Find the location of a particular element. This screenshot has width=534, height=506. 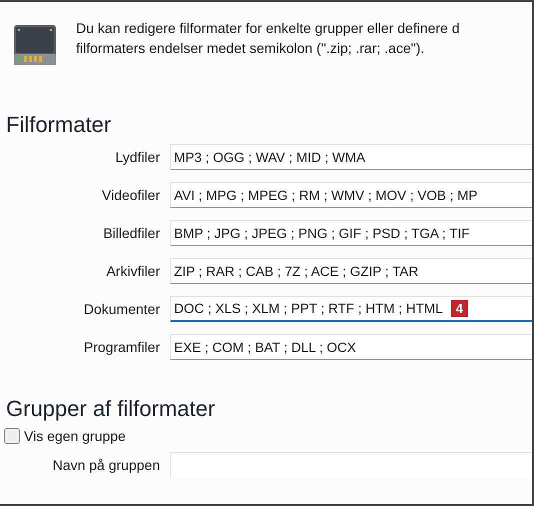

section-heading: Grupper af filformater is located at coordinates (110, 409).